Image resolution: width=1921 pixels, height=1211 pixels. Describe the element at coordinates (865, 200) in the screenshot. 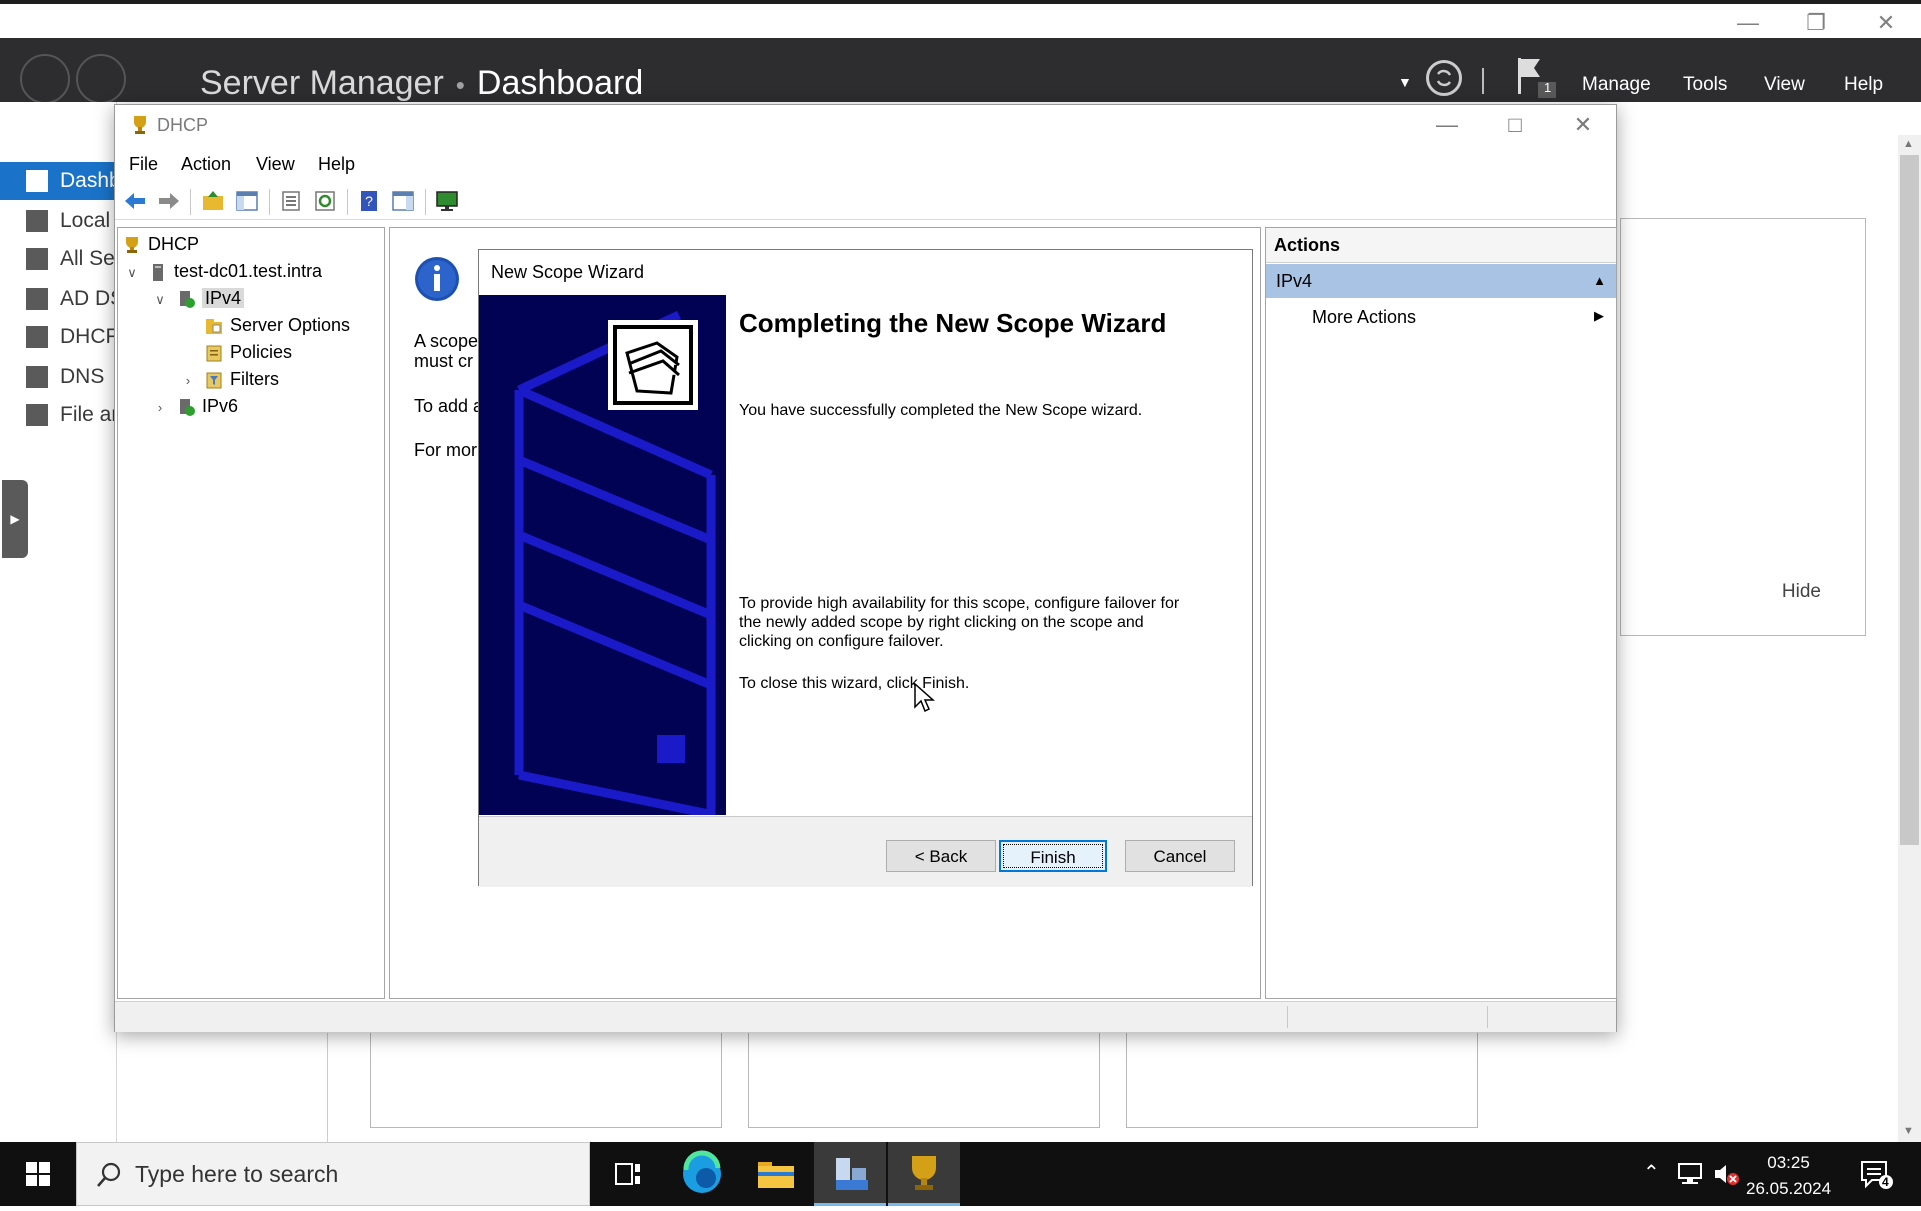

I see `dhcp-toolbar: ?` at that location.